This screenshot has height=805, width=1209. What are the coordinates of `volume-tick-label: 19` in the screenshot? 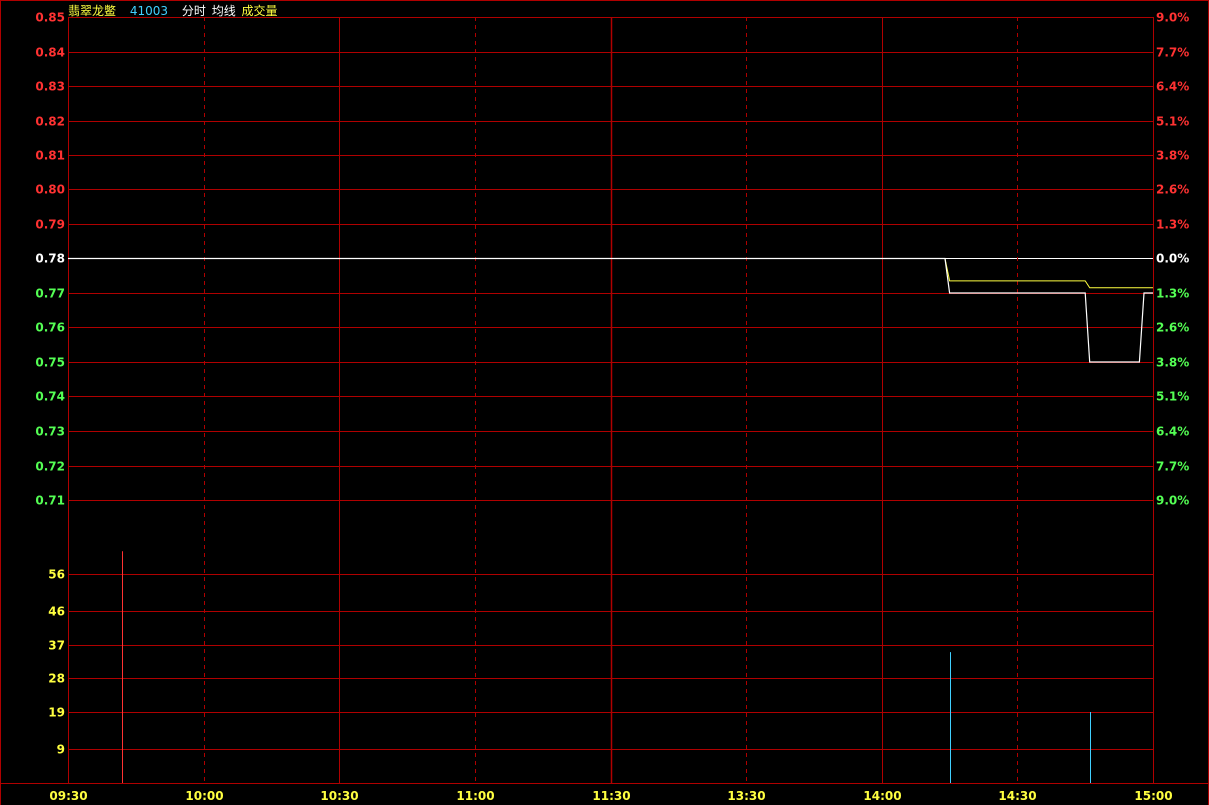 It's located at (56, 713).